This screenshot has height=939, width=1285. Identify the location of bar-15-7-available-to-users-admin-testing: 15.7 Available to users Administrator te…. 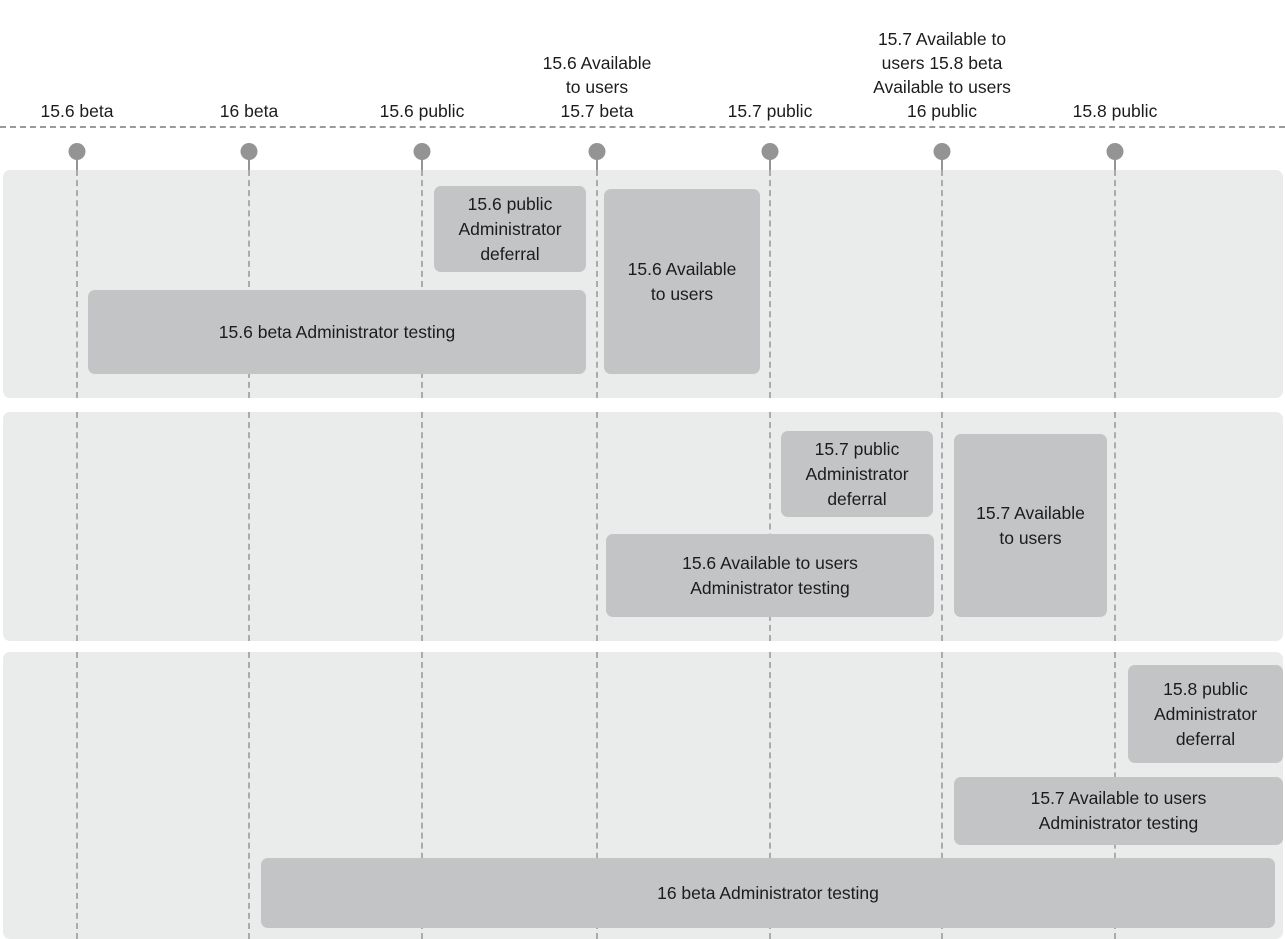
(1118, 811).